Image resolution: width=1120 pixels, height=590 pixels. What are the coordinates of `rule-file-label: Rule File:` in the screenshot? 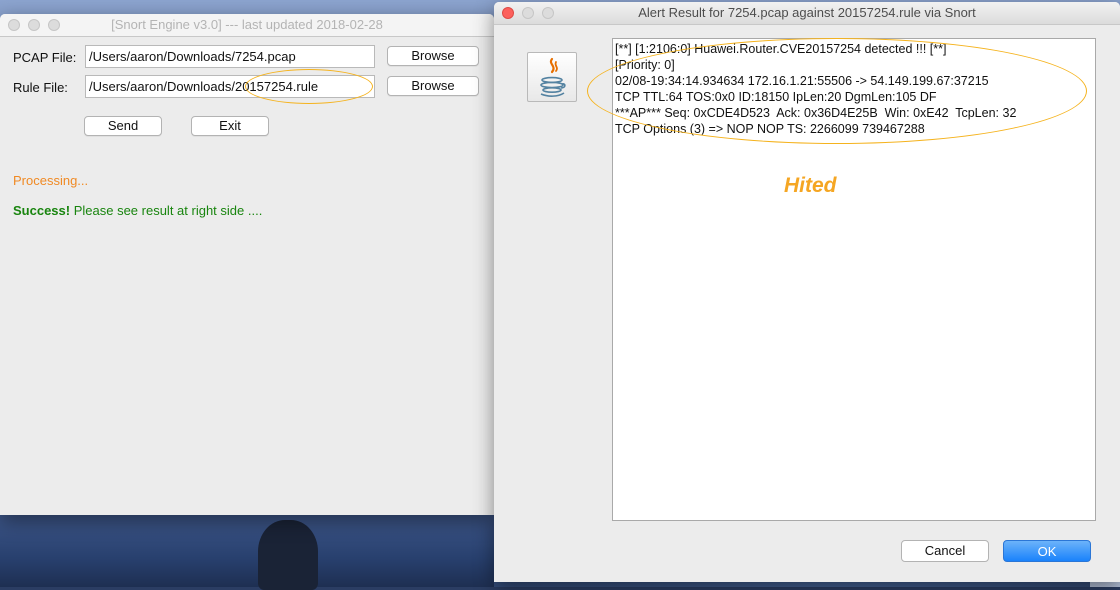 It's located at (40, 87).